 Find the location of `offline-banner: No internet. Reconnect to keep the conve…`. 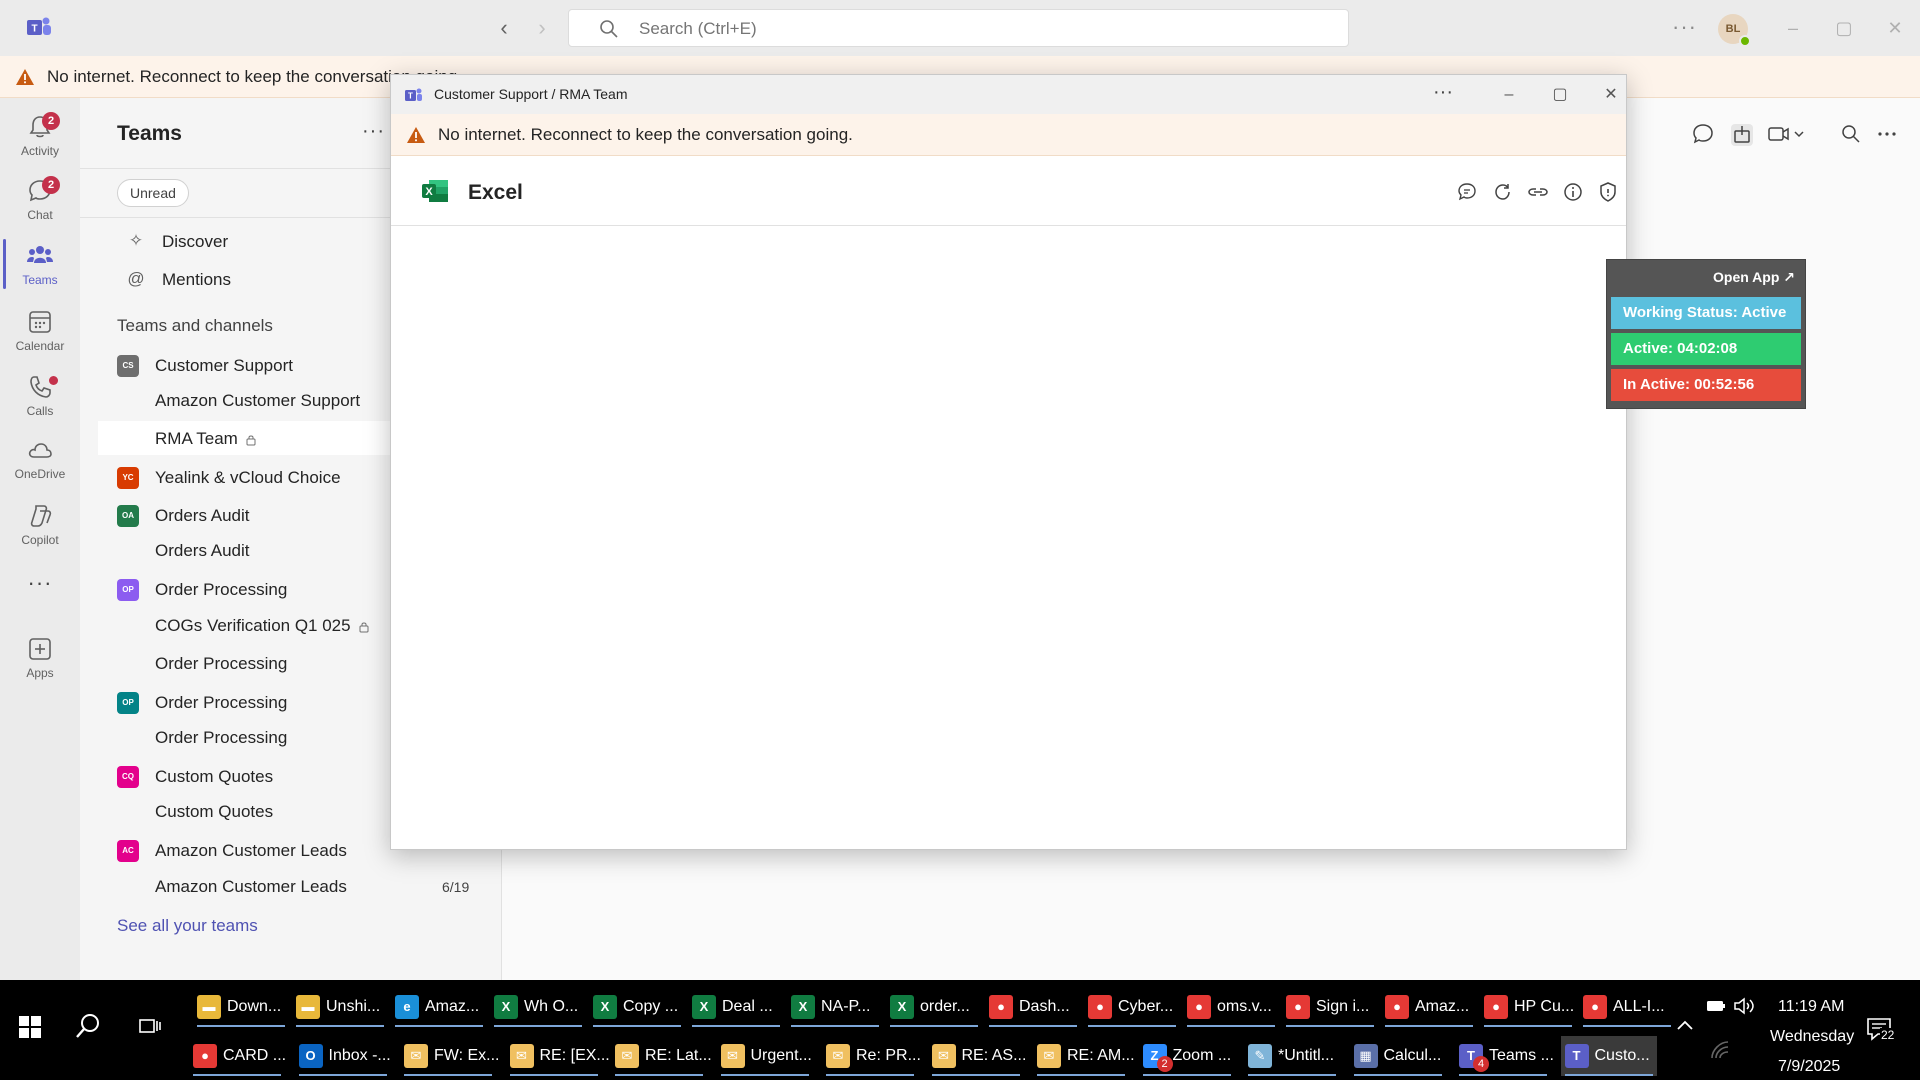

offline-banner: No internet. Reconnect to keep the conve… is located at coordinates (1008, 135).